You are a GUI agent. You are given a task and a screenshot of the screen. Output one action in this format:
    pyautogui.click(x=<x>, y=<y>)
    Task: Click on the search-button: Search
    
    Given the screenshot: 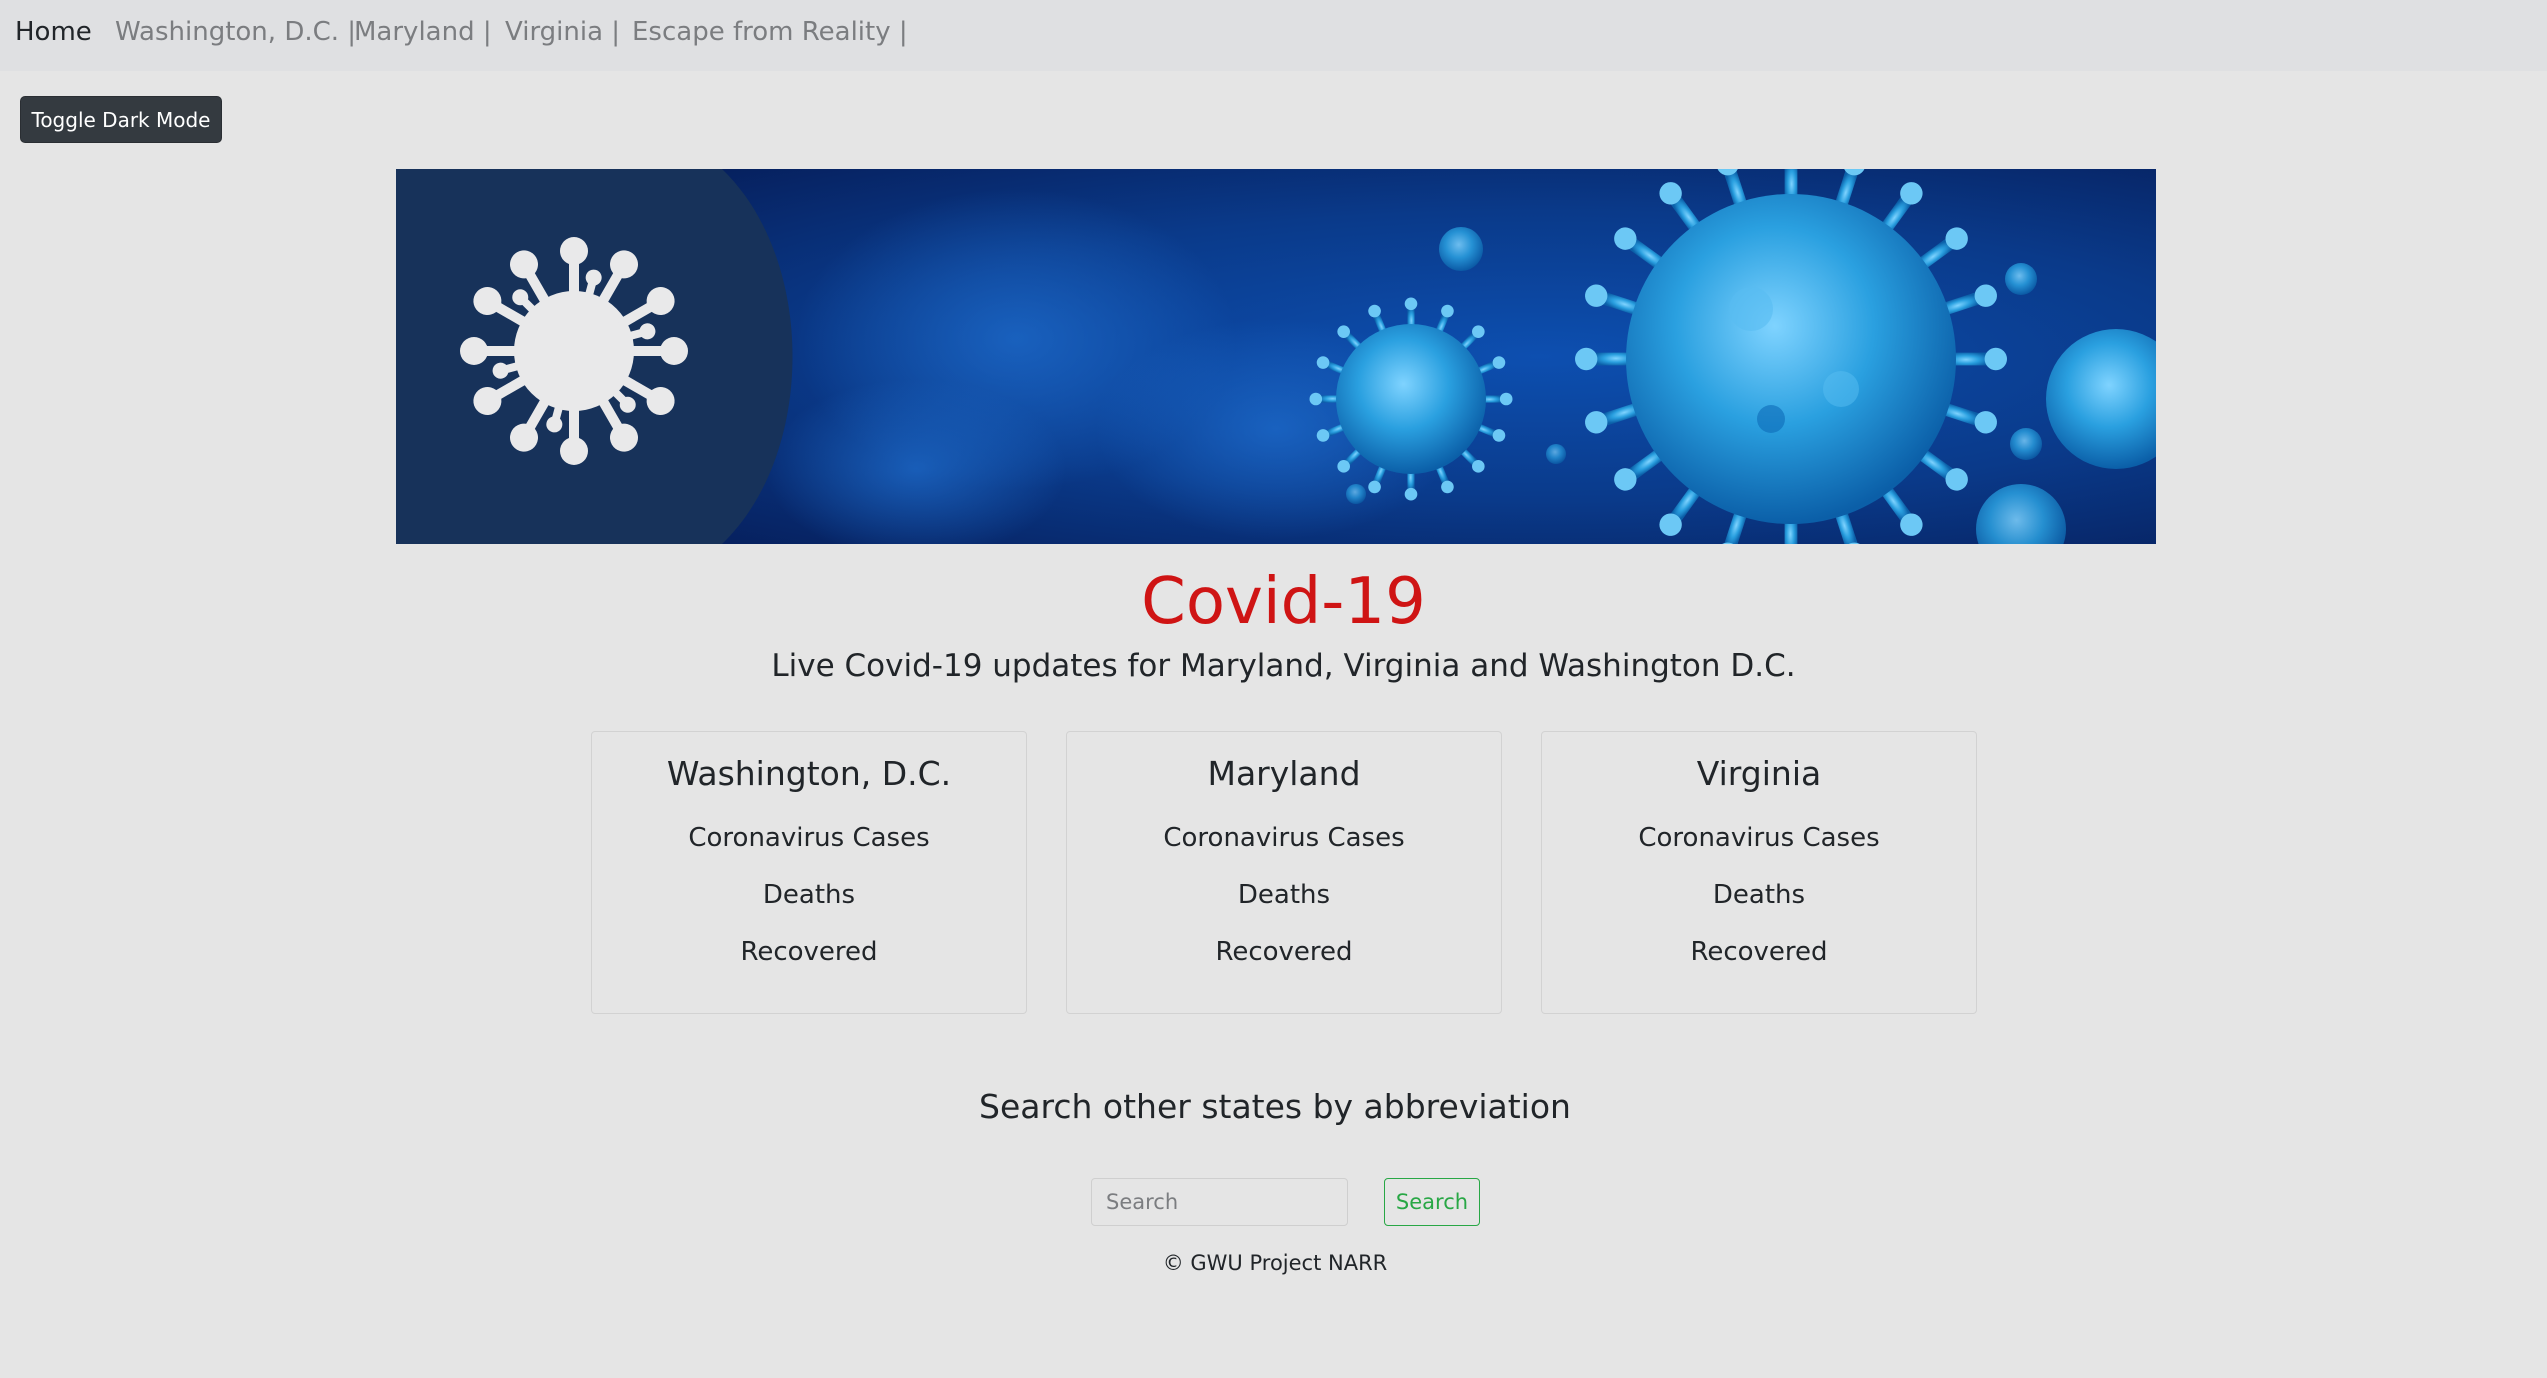 What is the action you would take?
    pyautogui.click(x=1432, y=1202)
    